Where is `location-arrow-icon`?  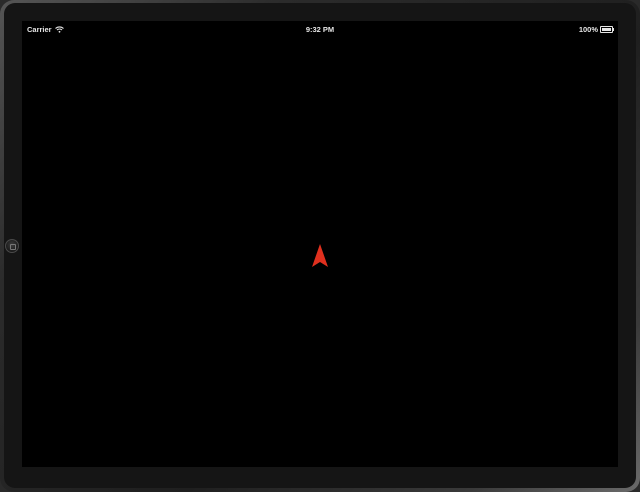 location-arrow-icon is located at coordinates (320, 255).